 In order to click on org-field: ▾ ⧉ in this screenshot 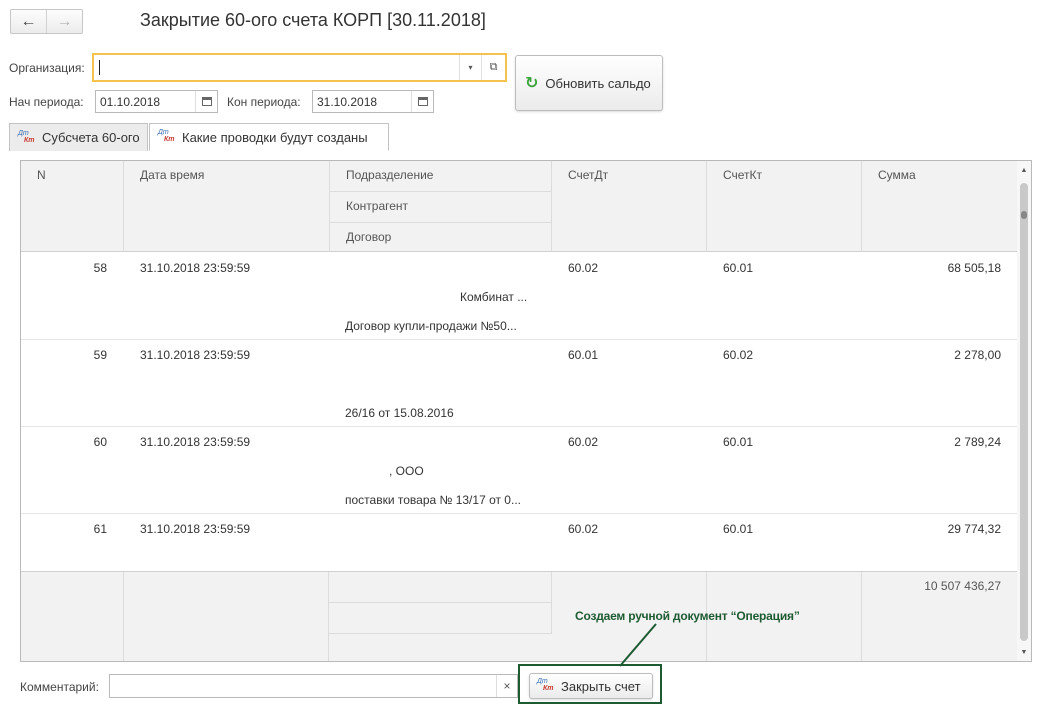, I will do `click(299, 67)`.